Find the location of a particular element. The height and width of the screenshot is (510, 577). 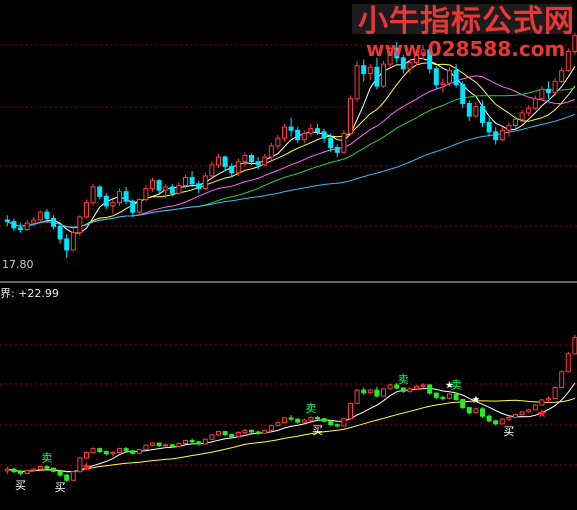

min-price-label: 17.80 is located at coordinates (18, 264).